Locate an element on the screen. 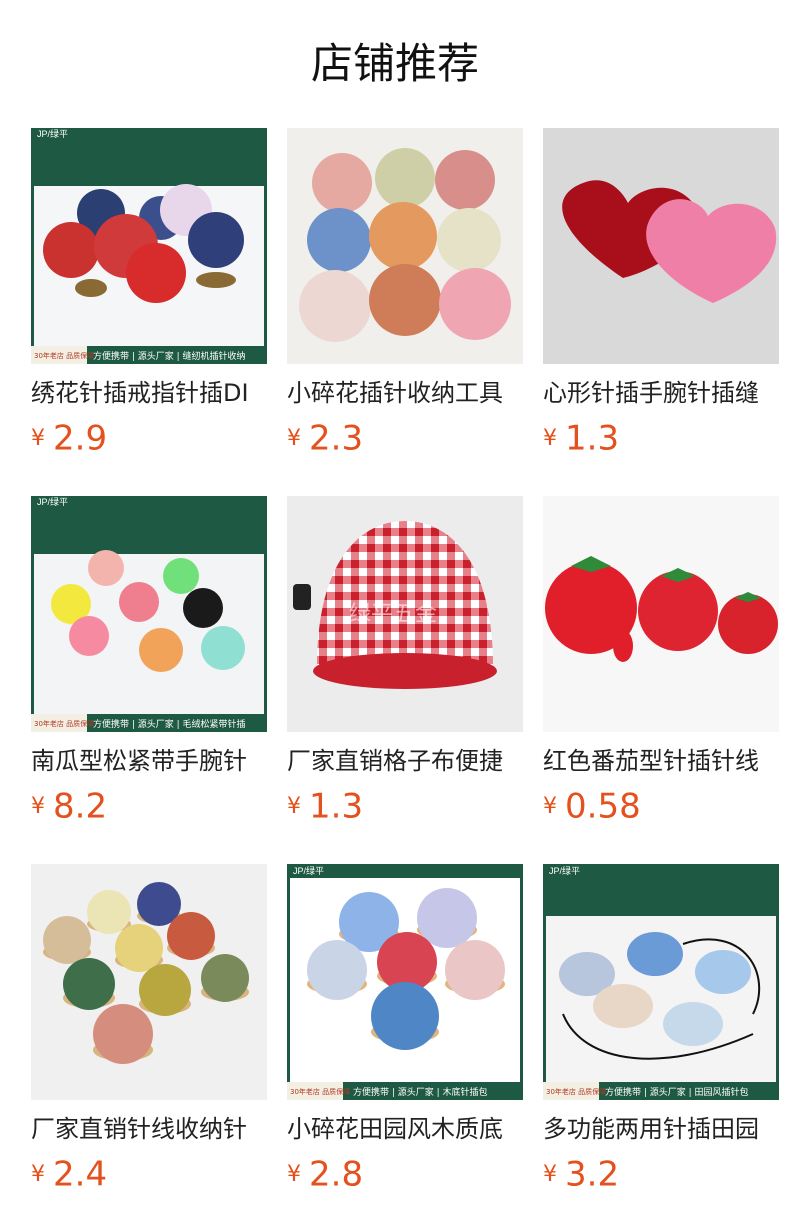  banner-text: 方便携带 | 源头厂家 | 木底针插包 is located at coordinates (420, 1092).